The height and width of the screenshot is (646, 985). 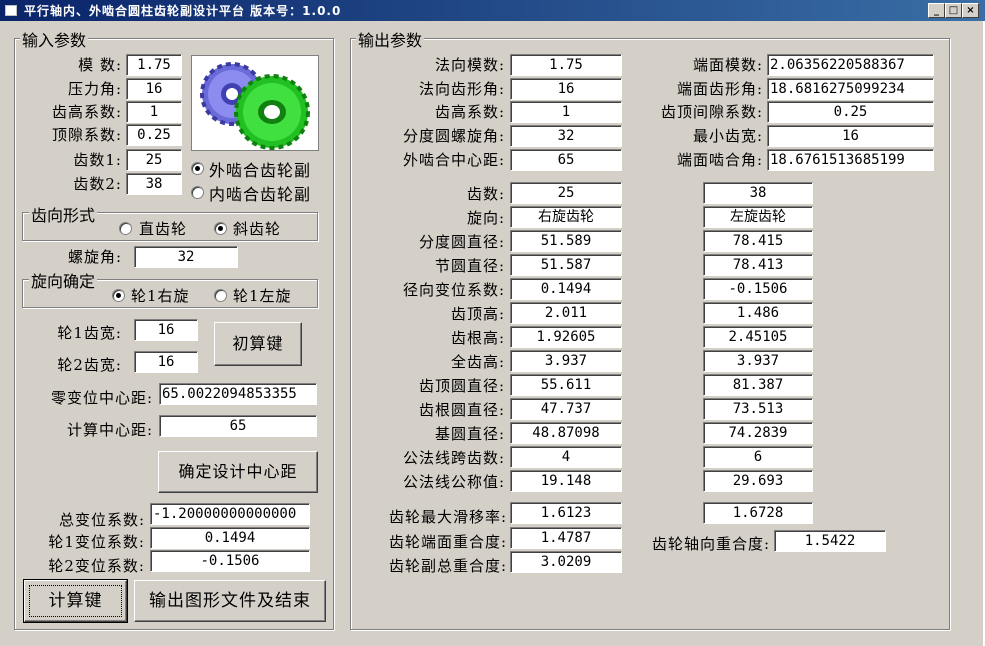 I want to click on gear1-param-output: 4, so click(x=566, y=457).